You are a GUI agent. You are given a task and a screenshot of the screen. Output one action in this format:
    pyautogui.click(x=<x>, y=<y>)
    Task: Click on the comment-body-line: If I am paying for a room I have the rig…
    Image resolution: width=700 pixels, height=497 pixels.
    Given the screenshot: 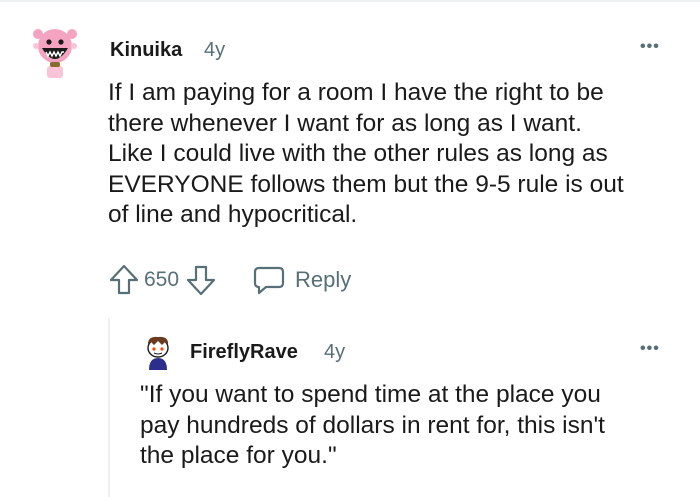 What is the action you would take?
    pyautogui.click(x=356, y=92)
    